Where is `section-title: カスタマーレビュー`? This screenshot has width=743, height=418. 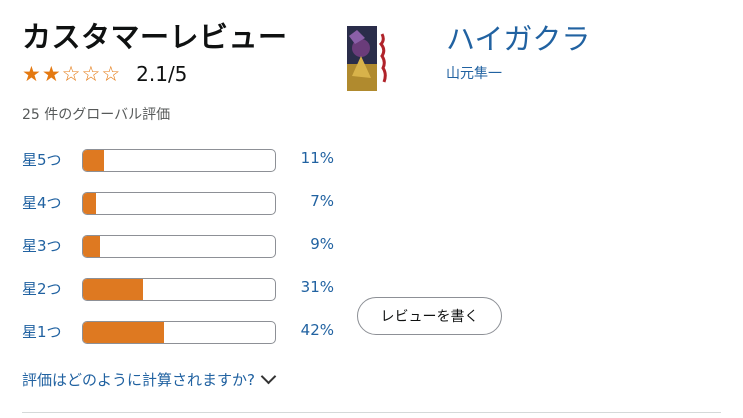
section-title: カスタマーレビュー is located at coordinates (155, 37).